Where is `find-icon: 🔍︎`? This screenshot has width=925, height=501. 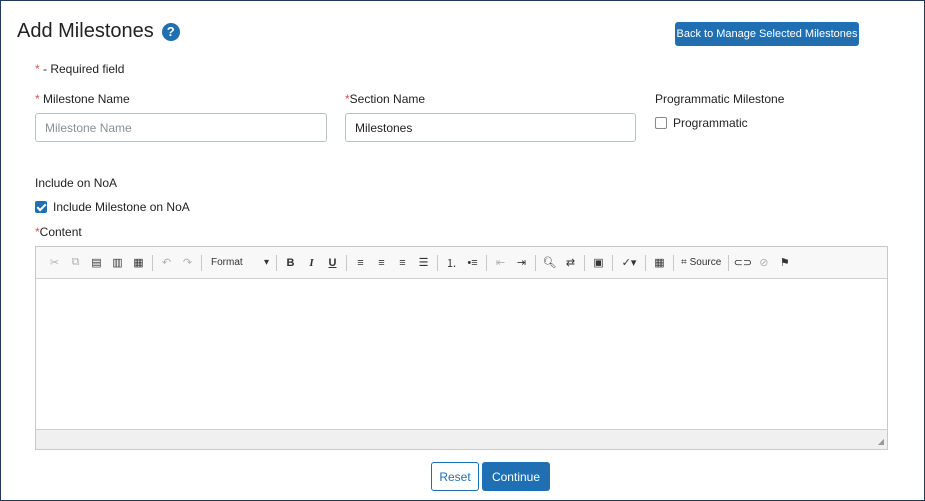 find-icon: 🔍︎ is located at coordinates (549, 263).